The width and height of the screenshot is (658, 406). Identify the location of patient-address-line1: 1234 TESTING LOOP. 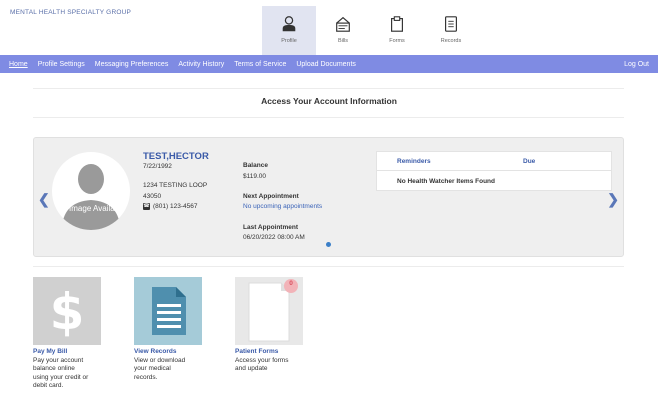
(175, 185).